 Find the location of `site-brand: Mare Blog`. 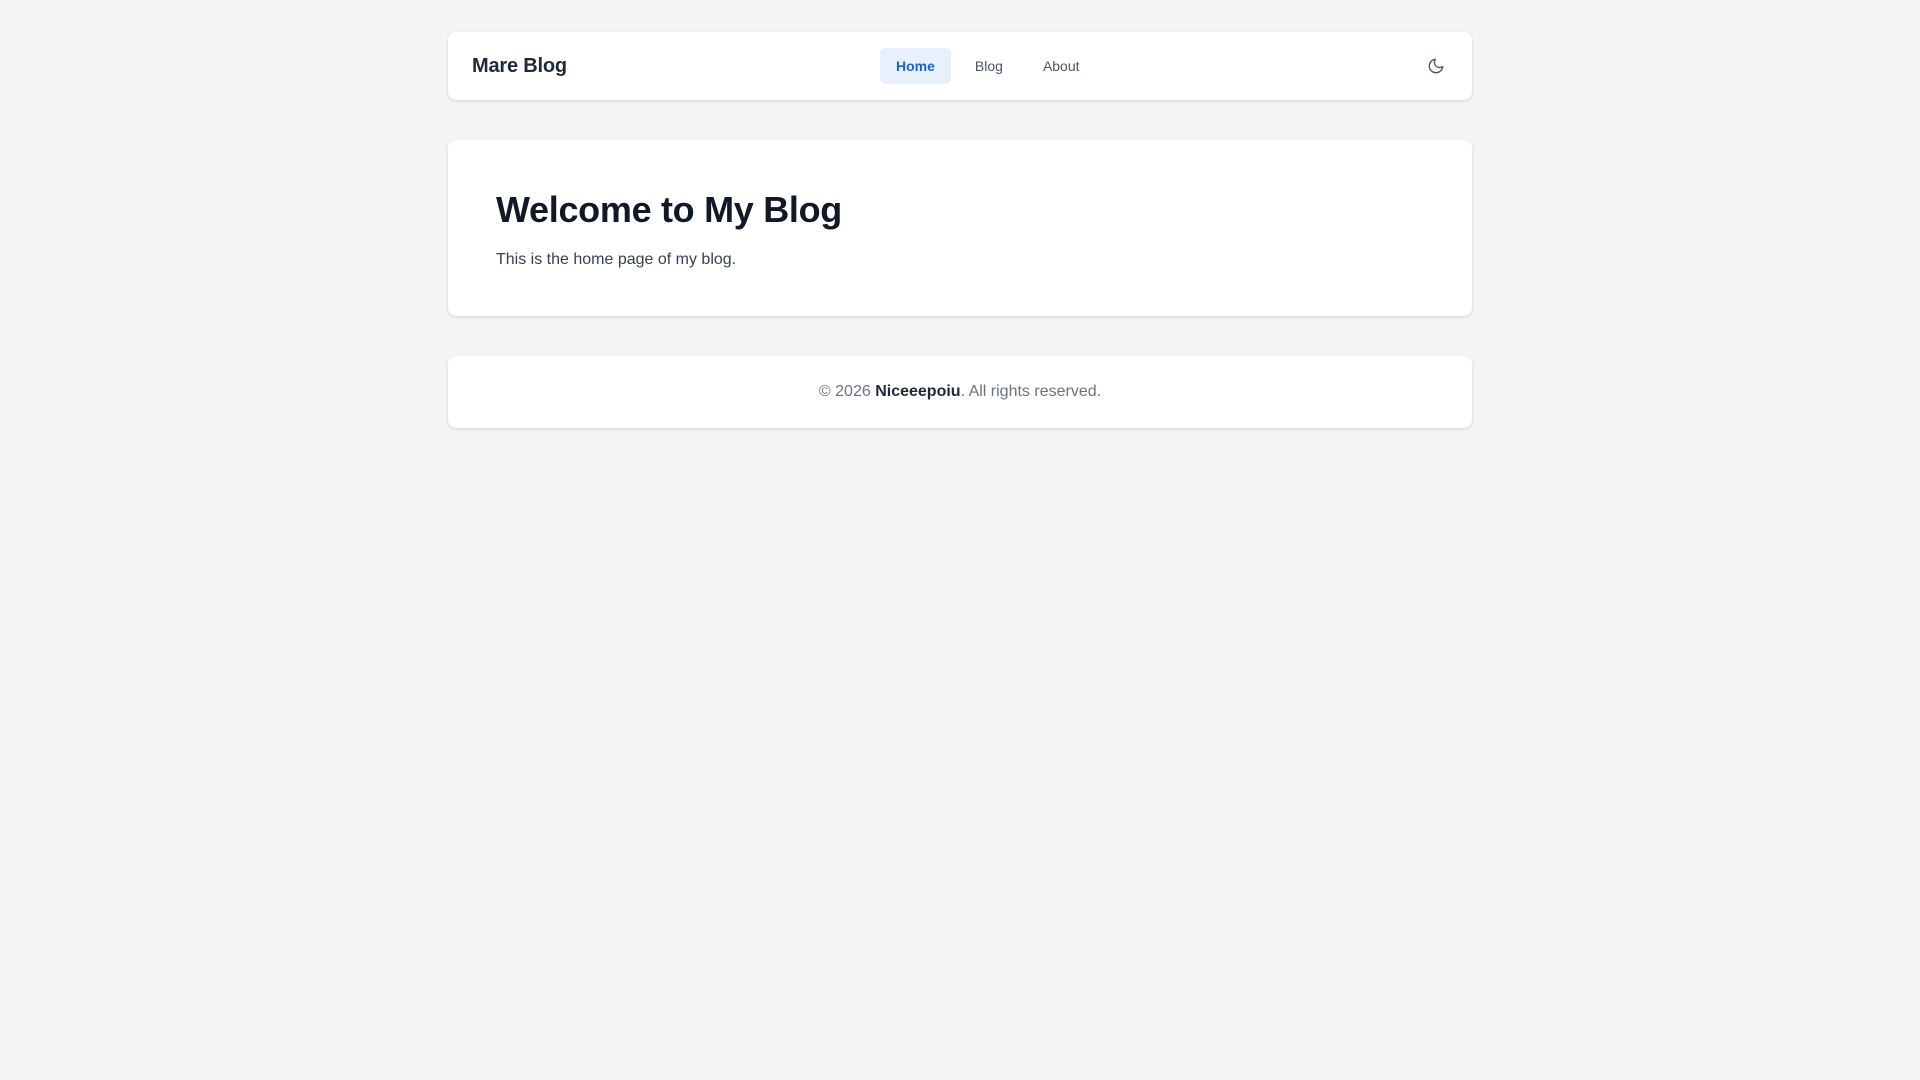

site-brand: Mare Blog is located at coordinates (519, 66).